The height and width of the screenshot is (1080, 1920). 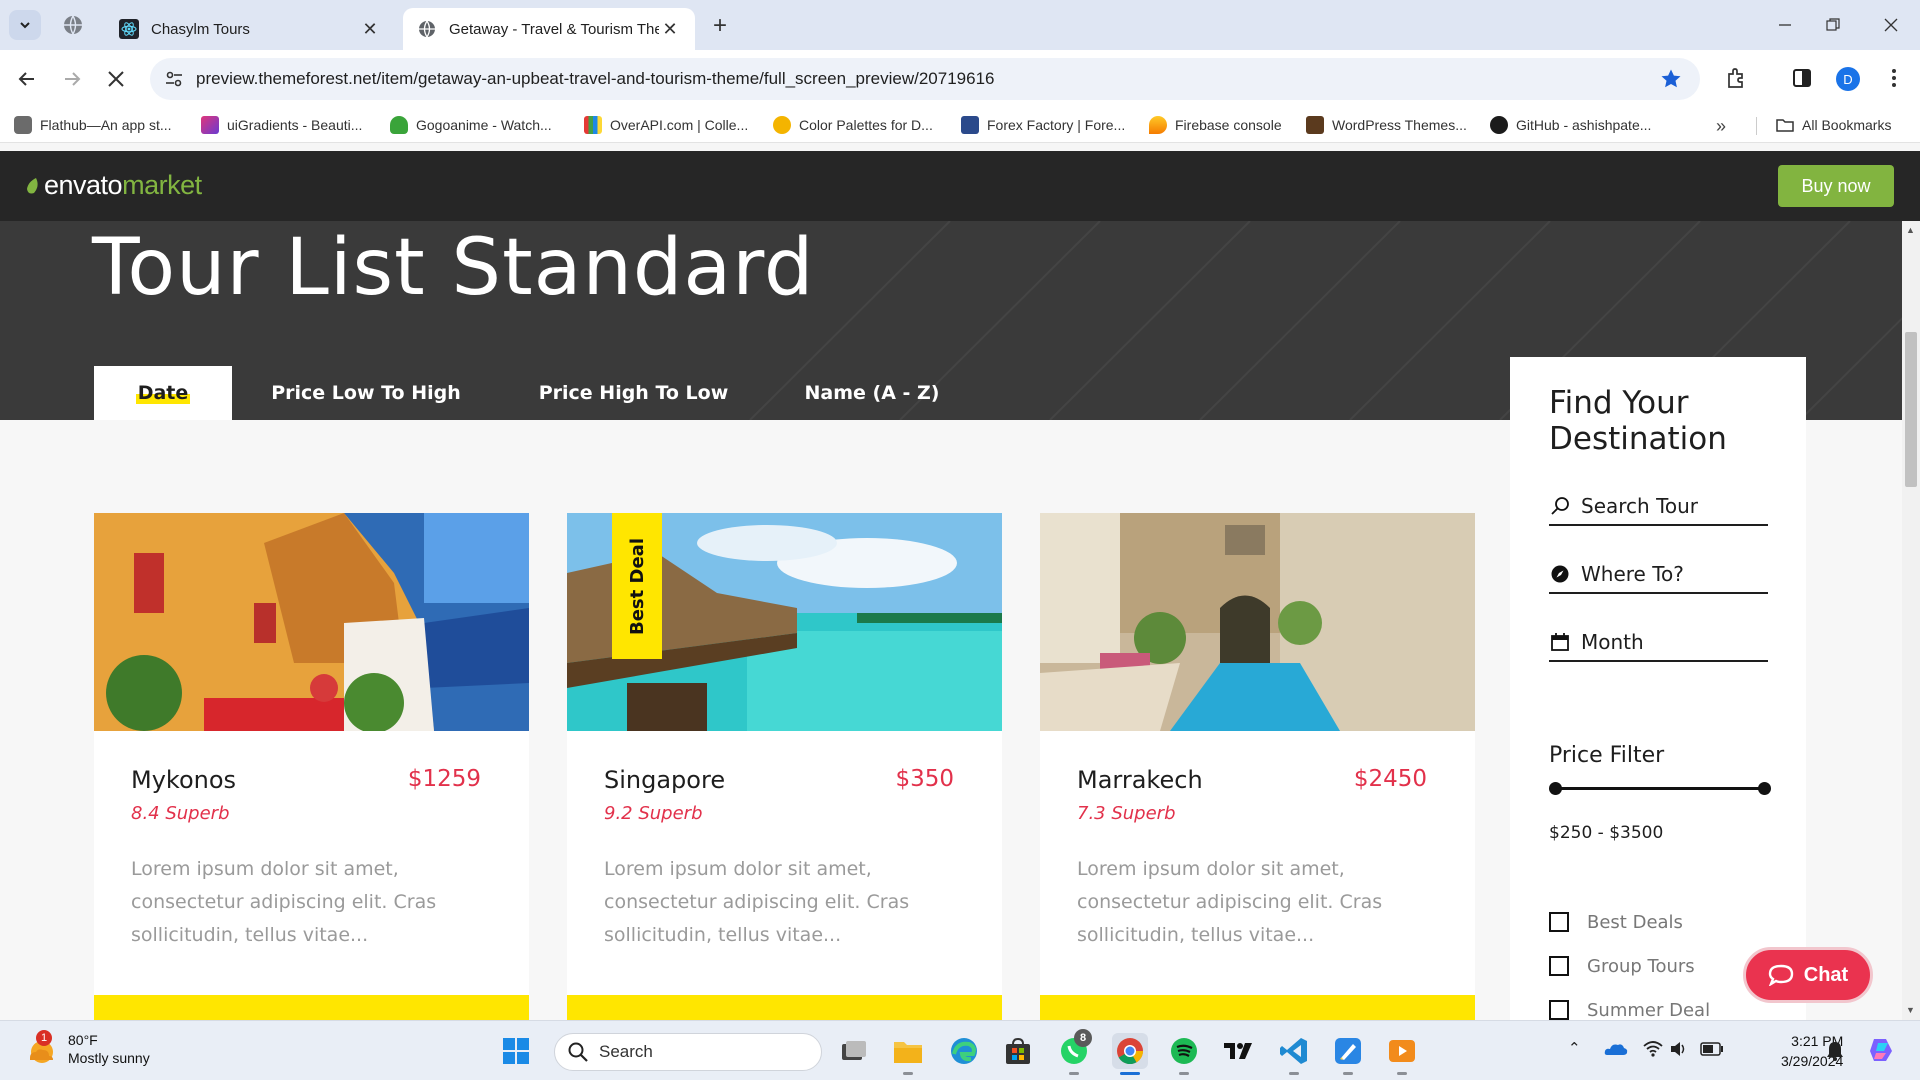 I want to click on tour-name: Marrakech, so click(x=1140, y=780).